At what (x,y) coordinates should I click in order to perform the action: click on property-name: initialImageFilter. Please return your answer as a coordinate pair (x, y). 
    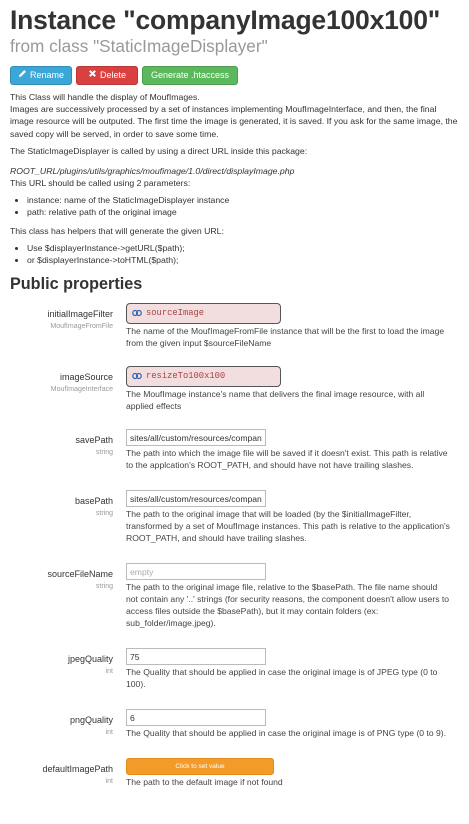
    Looking at the image, I should click on (80, 314).